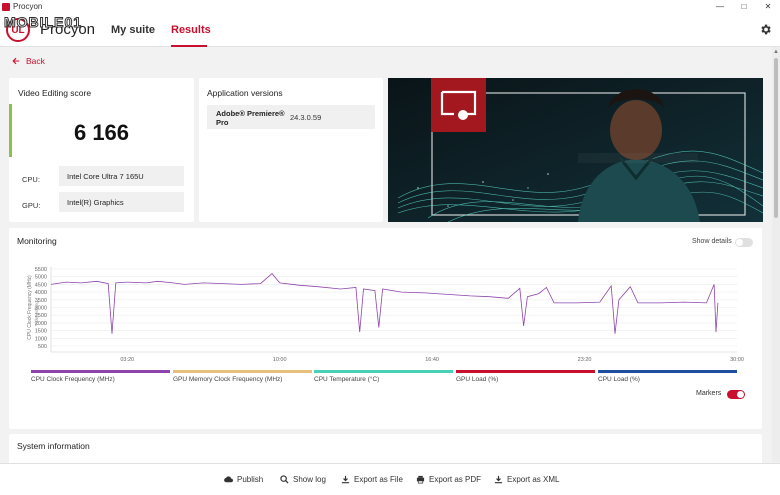 Image resolution: width=780 pixels, height=495 pixels. Describe the element at coordinates (37, 241) in the screenshot. I see `monitoring-title: Monitoring` at that location.